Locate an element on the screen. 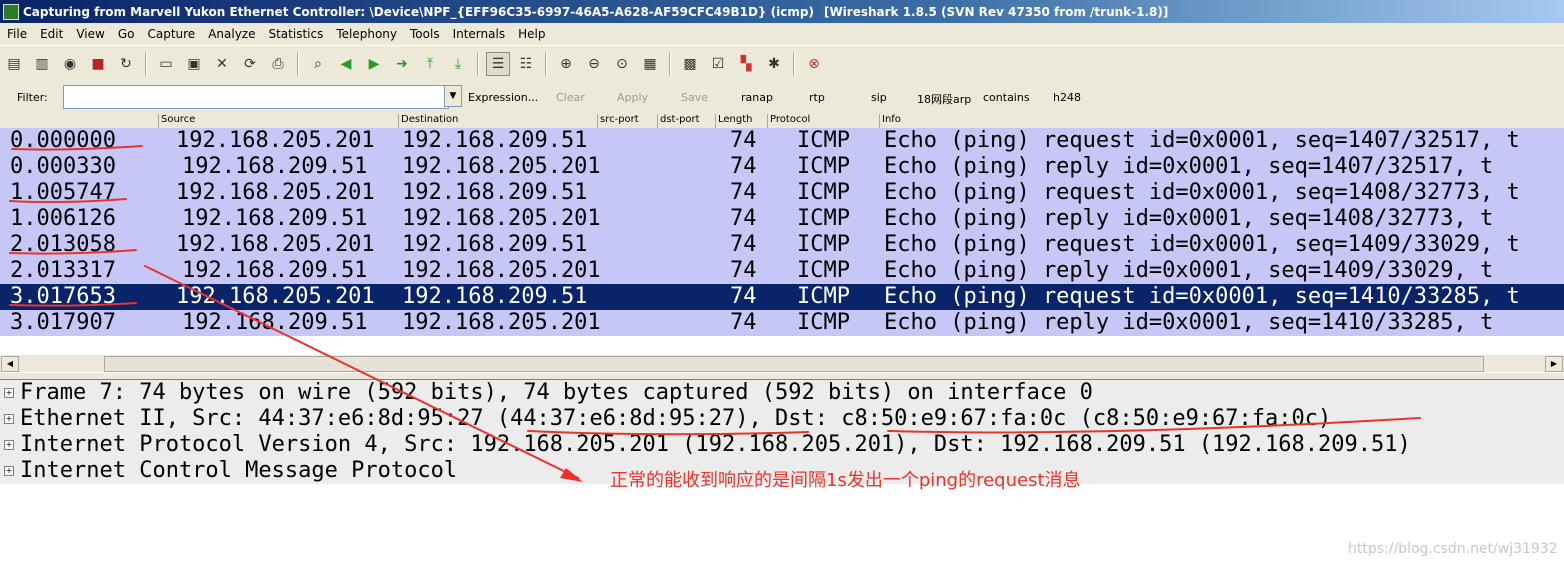 This screenshot has height=568, width=1564. menu-telephony: Telephony is located at coordinates (366, 34).